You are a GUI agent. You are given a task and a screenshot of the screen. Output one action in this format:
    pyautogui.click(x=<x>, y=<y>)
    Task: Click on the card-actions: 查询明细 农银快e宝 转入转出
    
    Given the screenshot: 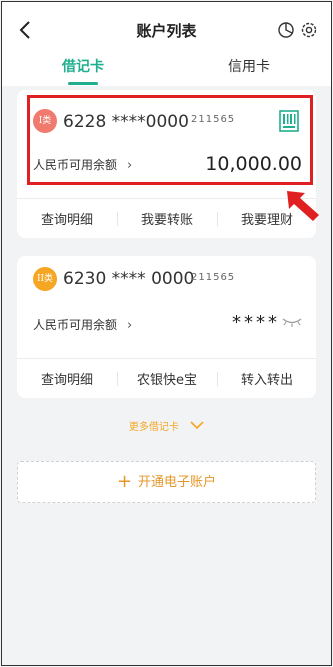 What is the action you would take?
    pyautogui.click(x=166, y=378)
    